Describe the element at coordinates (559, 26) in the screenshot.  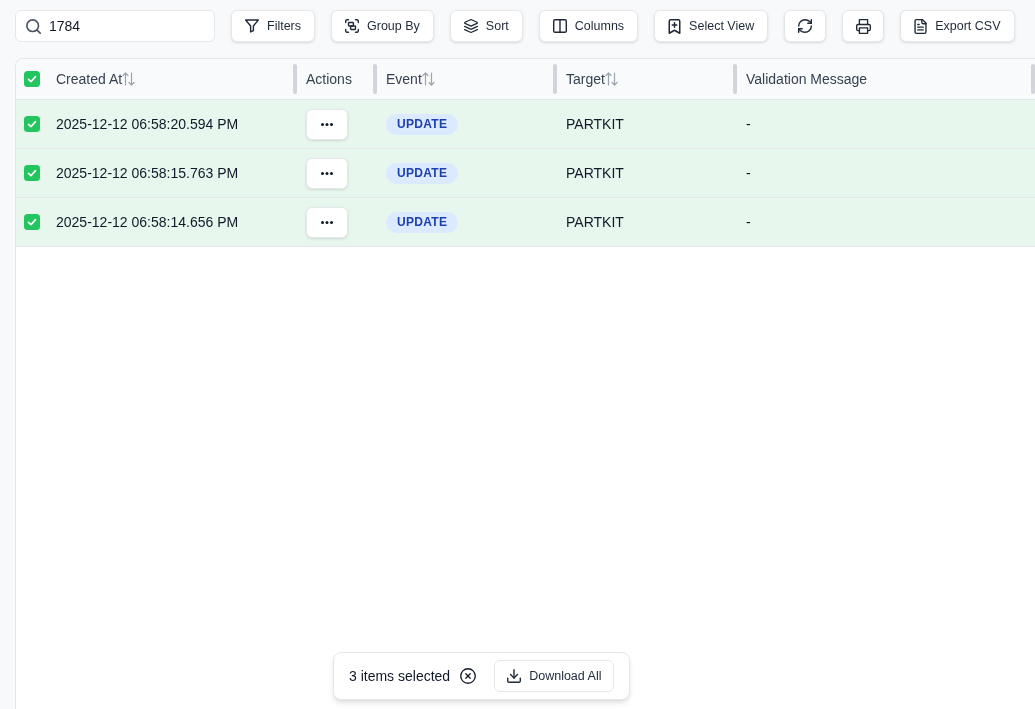
I see `columns-icon` at that location.